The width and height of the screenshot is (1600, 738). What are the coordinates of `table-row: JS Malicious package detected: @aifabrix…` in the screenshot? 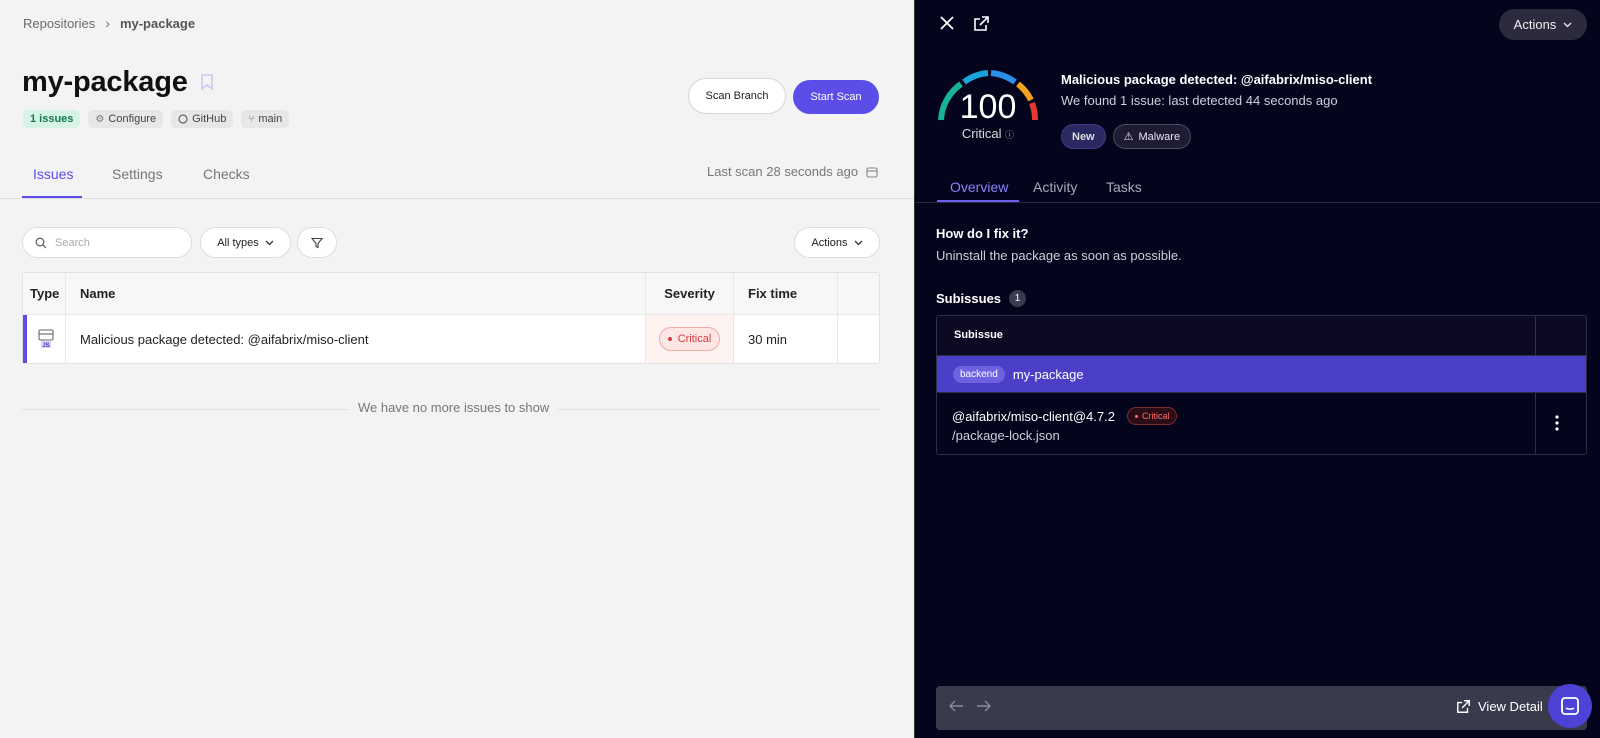 It's located at (451, 339).